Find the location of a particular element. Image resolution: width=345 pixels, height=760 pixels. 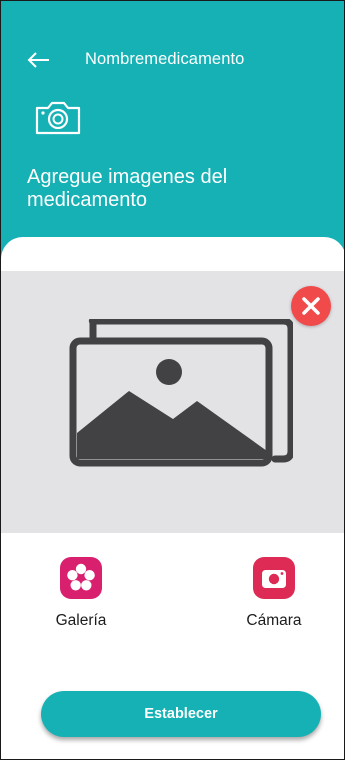

close-circle-icon is located at coordinates (311, 306).